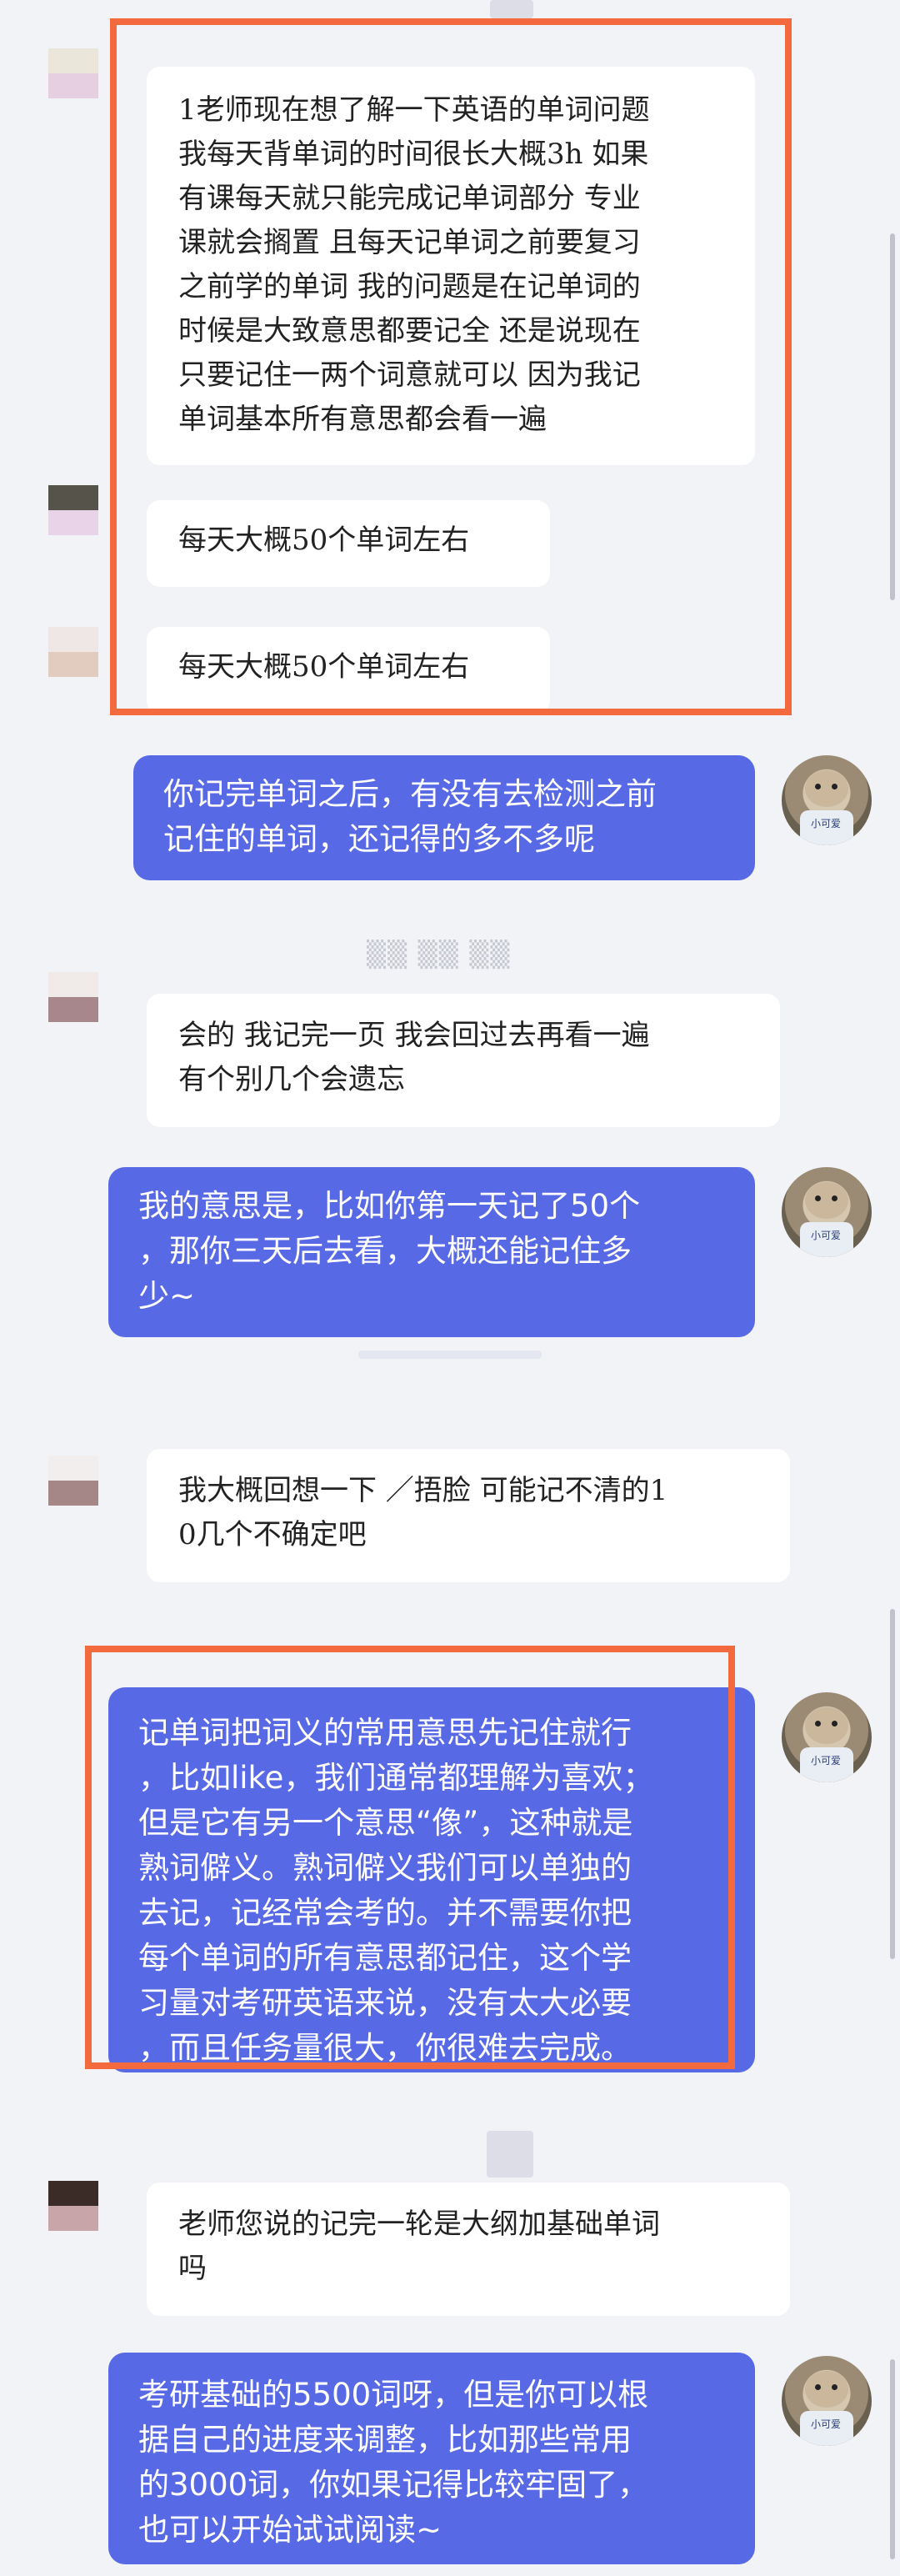 This screenshot has height=2576, width=900. What do you see at coordinates (431, 1252) in the screenshot?
I see `outgoing-message-bubble: 我的意思是，比如你第一天记了50个 ，那你三天后去看，大概还能记住多 少~` at bounding box center [431, 1252].